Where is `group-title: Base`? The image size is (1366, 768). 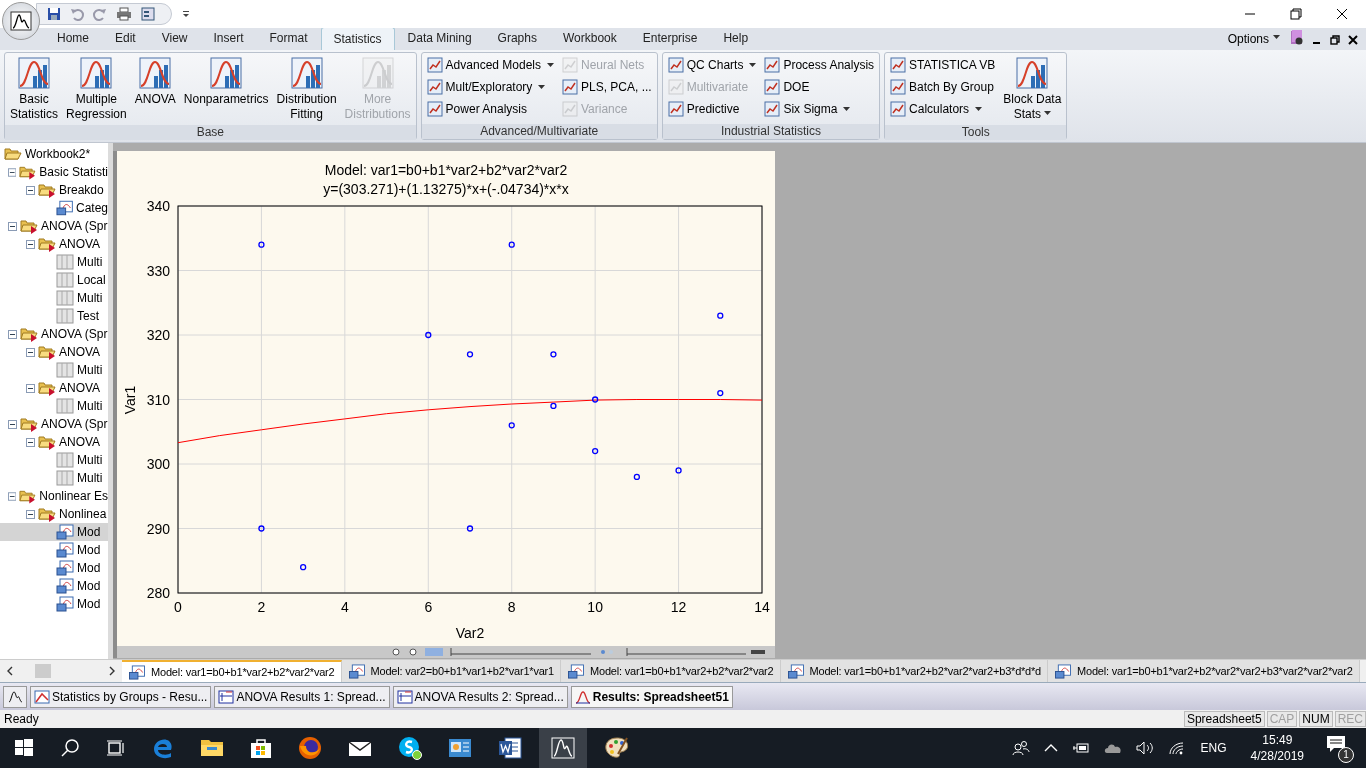
group-title: Base is located at coordinates (210, 132).